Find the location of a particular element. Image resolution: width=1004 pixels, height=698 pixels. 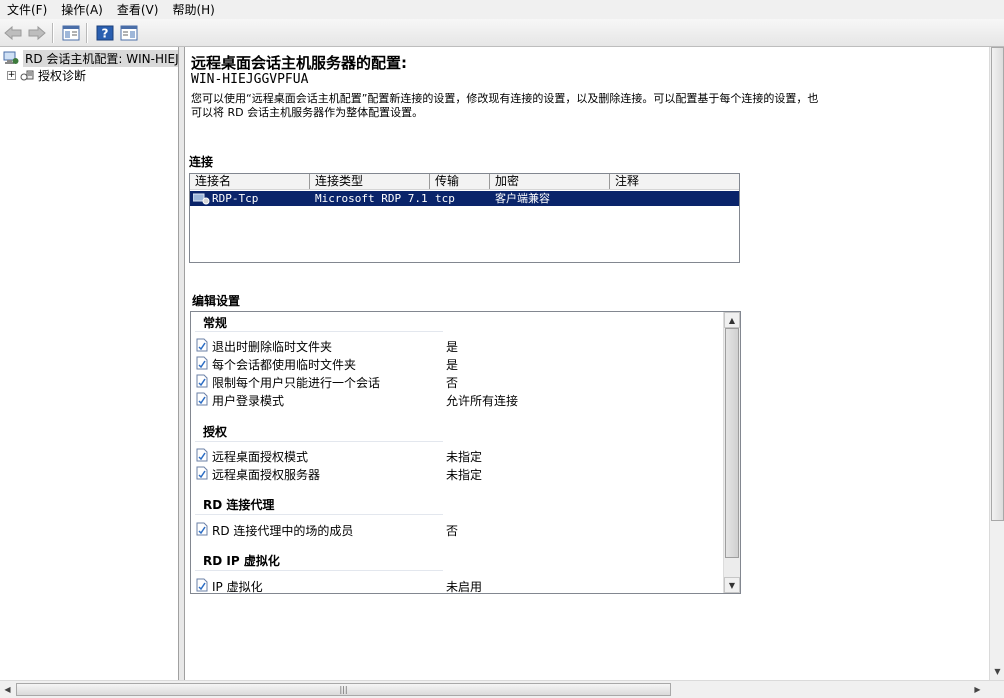

setting-rd-license-servers: 远程桌面授权服务器 未指定 is located at coordinates (456, 474).